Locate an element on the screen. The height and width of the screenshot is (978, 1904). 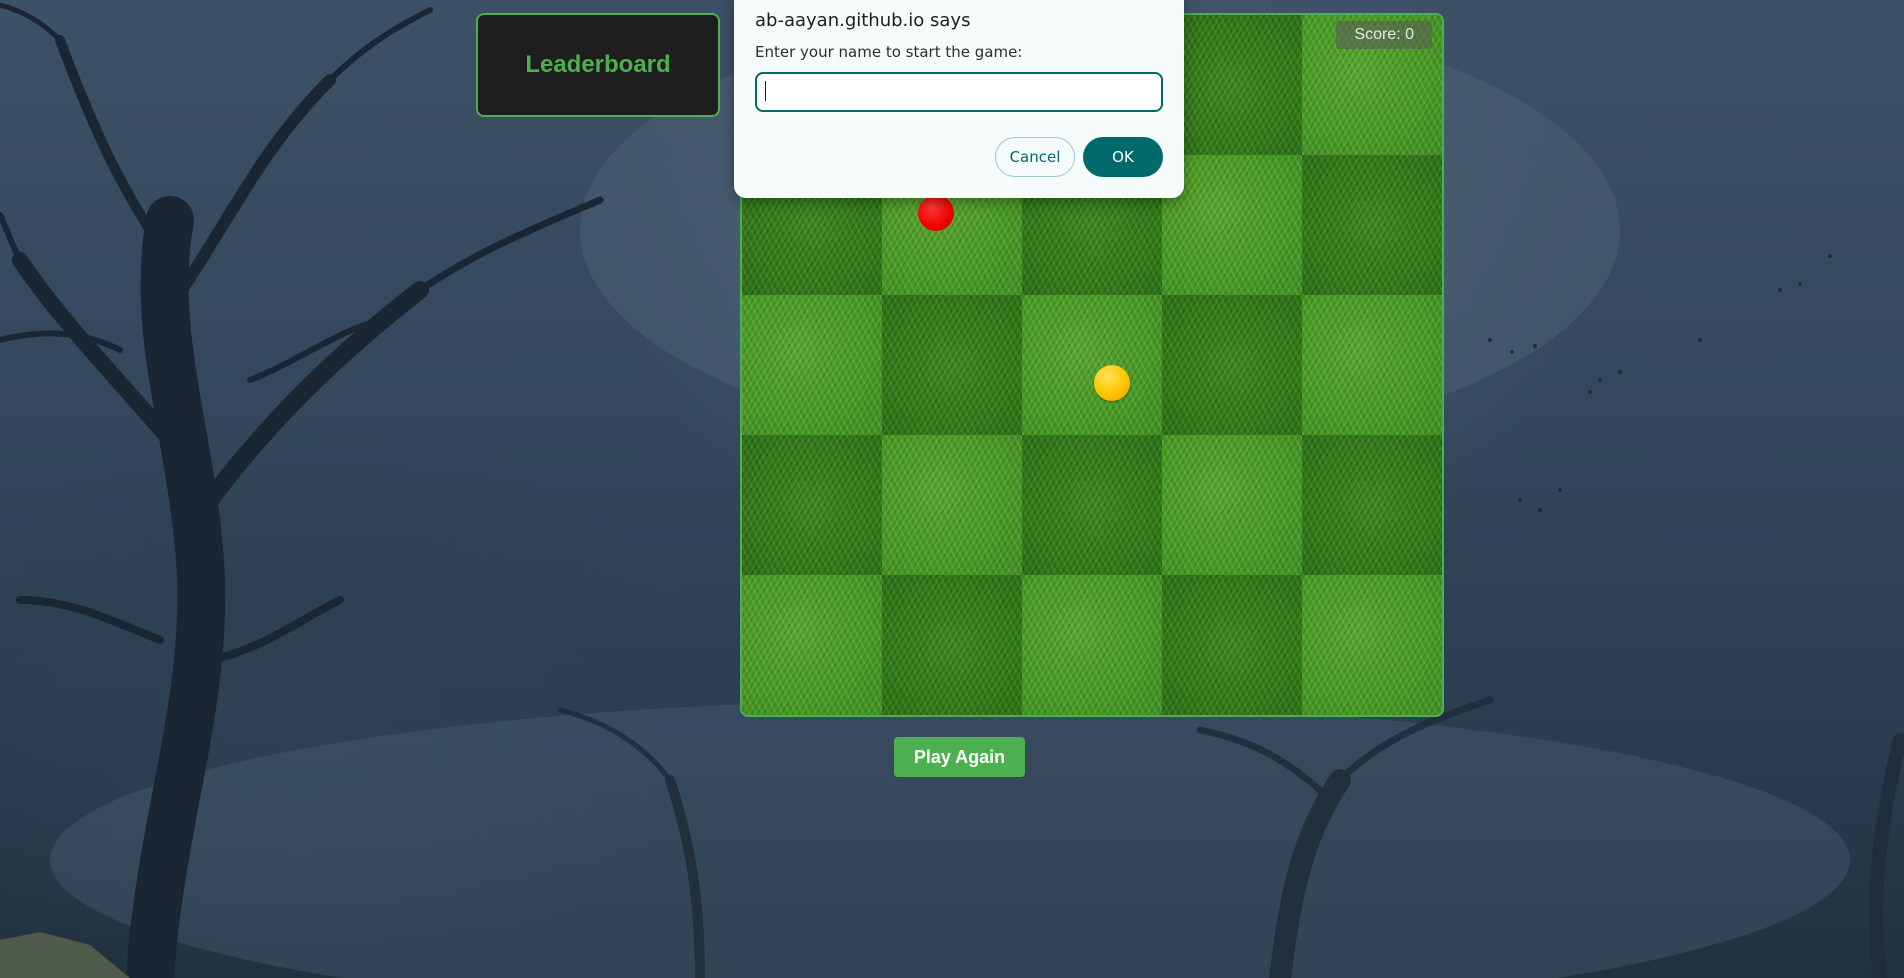
dialog-title: ab-aayan.github.io says is located at coordinates (863, 20).